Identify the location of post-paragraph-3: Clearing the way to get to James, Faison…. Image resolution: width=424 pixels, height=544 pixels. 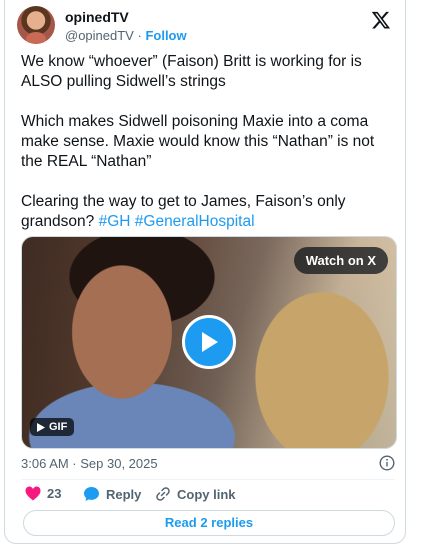
(209, 212).